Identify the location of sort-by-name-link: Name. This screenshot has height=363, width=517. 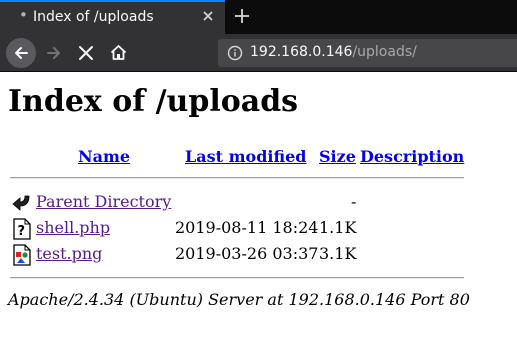
(104, 156).